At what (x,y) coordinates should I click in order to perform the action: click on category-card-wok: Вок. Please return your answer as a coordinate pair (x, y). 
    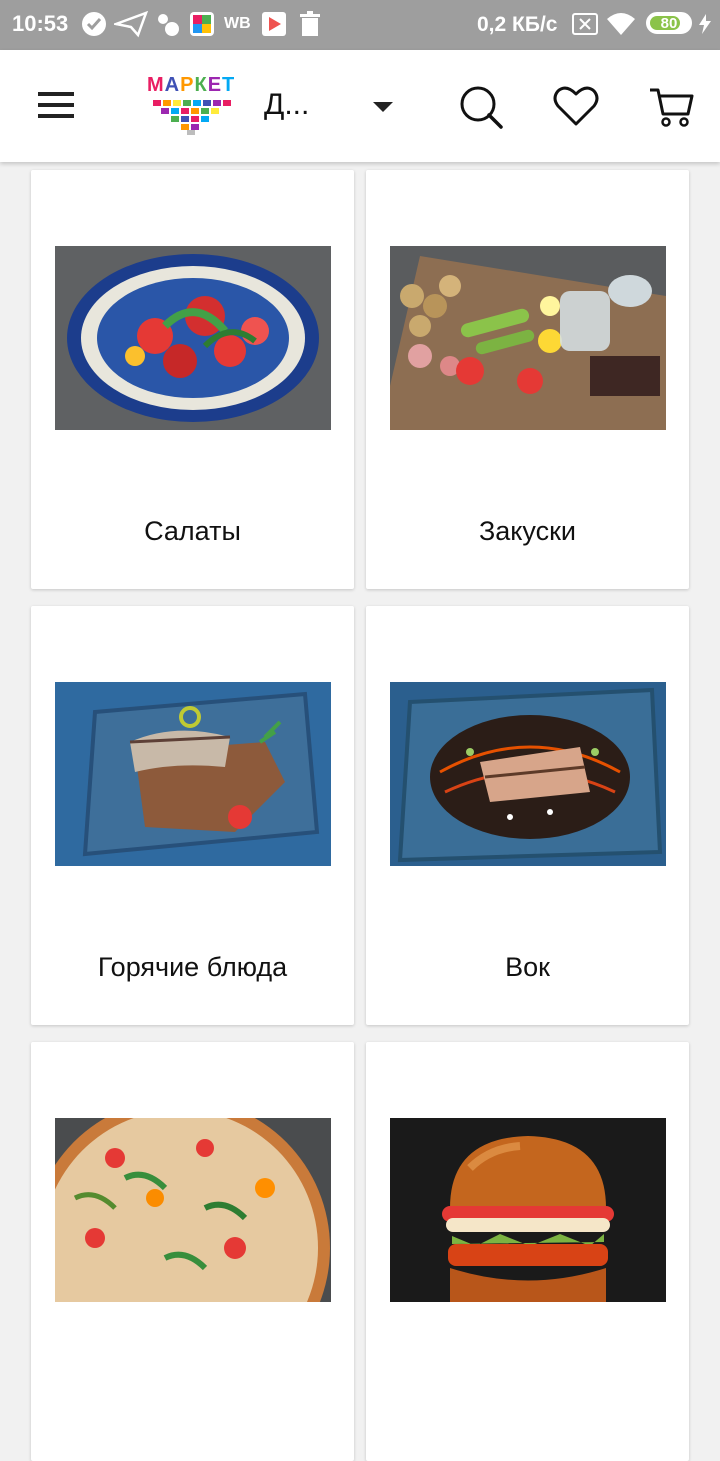
    Looking at the image, I should click on (527, 815).